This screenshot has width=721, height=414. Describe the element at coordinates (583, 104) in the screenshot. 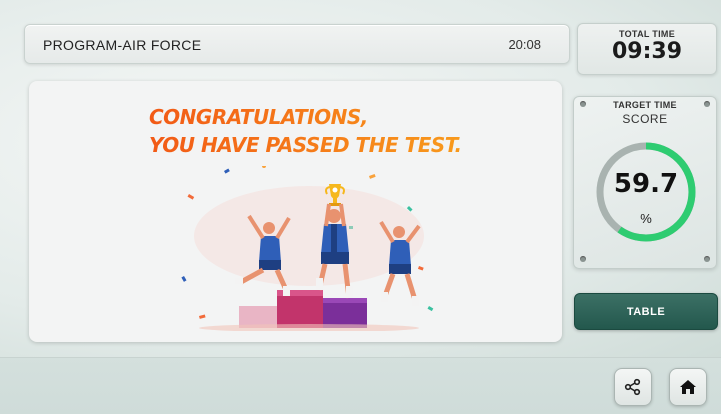

I see `screw-top-left` at that location.